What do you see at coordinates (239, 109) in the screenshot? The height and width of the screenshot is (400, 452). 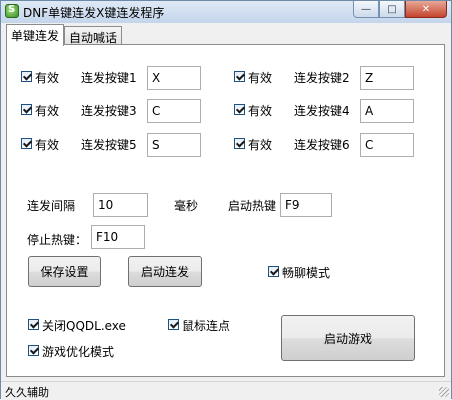 I see `key4-enabled-checkbox` at bounding box center [239, 109].